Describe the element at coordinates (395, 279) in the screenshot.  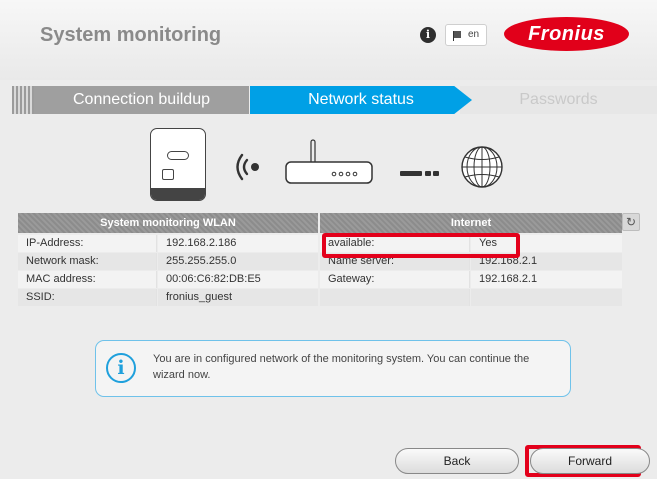
I see `gateway-label: Gateway:` at that location.